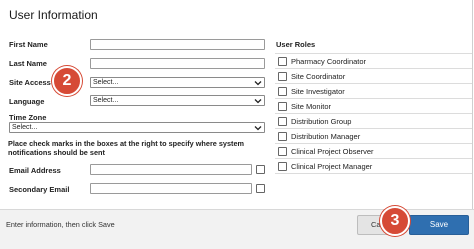  Describe the element at coordinates (28, 44) in the screenshot. I see `first-name-label: First Name` at that location.